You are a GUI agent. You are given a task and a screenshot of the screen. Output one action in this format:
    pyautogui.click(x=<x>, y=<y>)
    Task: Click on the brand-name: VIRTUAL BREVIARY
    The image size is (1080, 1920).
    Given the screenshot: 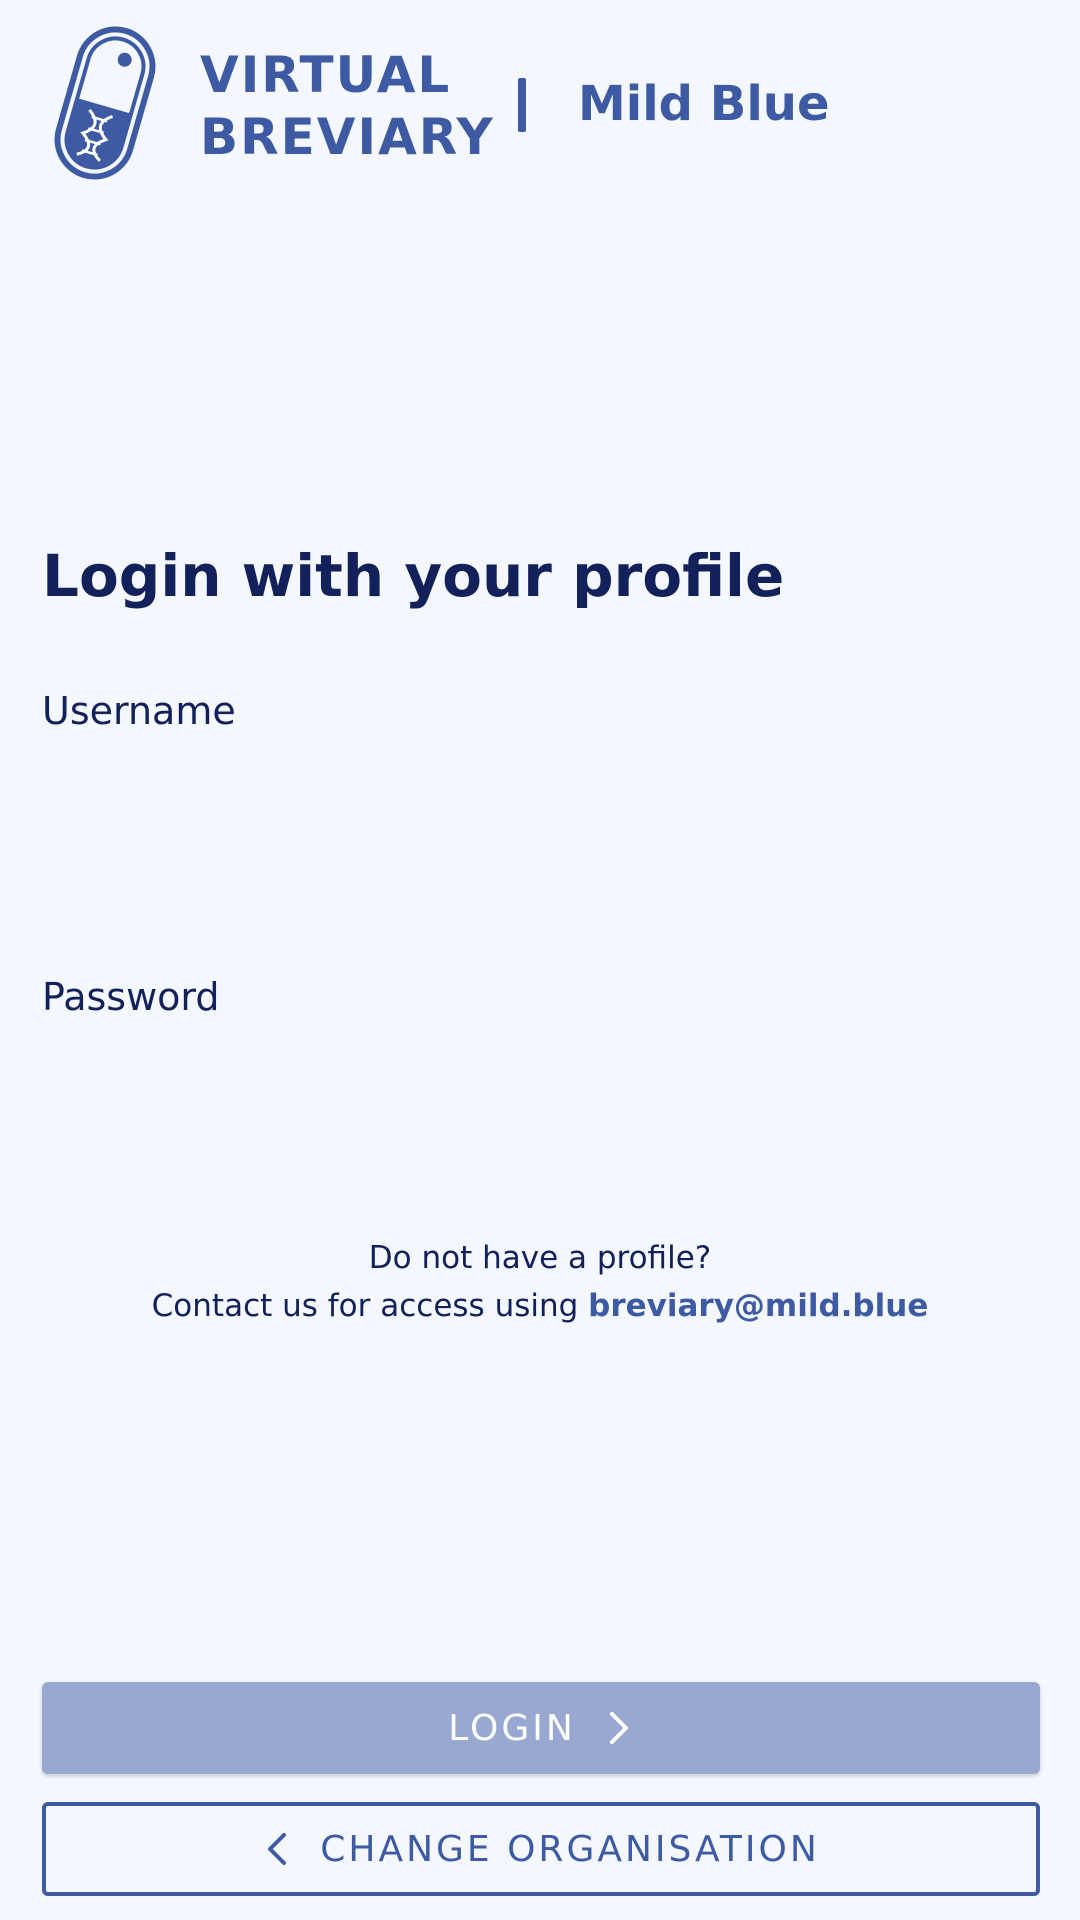 What is the action you would take?
    pyautogui.click(x=347, y=106)
    